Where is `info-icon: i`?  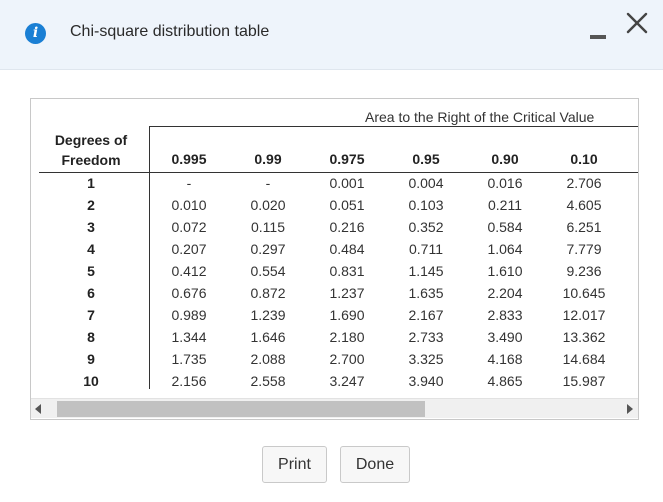 info-icon: i is located at coordinates (35, 33).